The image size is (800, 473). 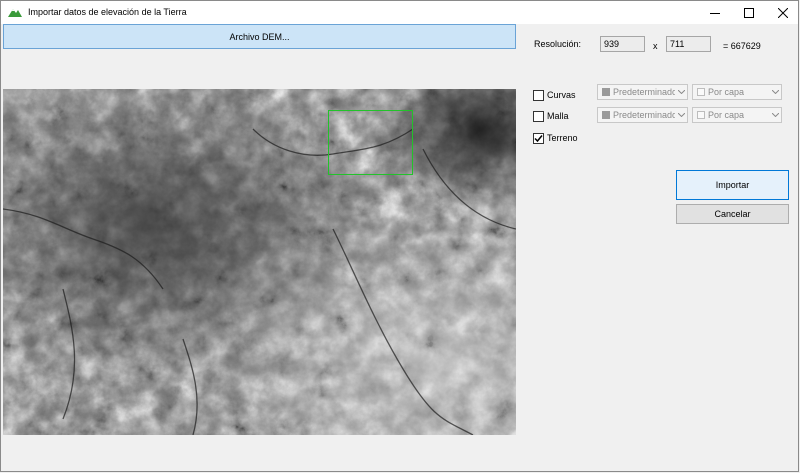 I want to click on curvas-checkbox, so click(x=538, y=95).